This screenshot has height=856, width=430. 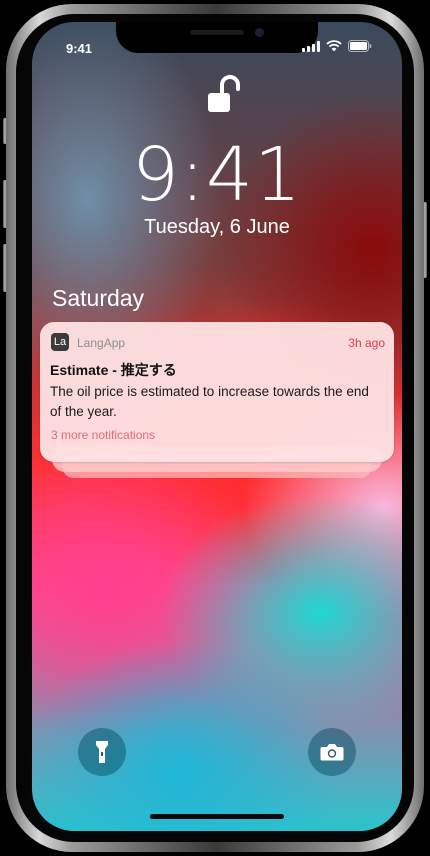 I want to click on home-indicator, so click(x=217, y=816).